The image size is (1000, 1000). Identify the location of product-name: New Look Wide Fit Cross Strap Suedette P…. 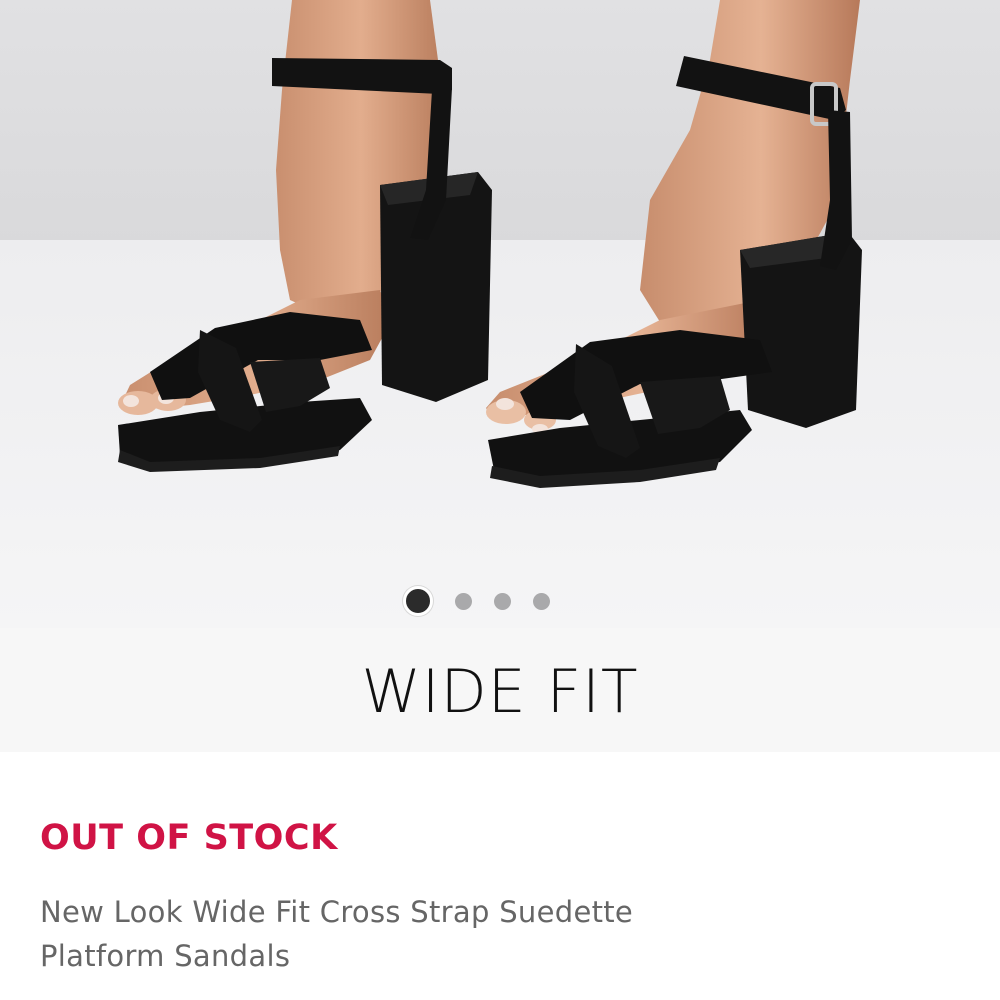
(337, 934).